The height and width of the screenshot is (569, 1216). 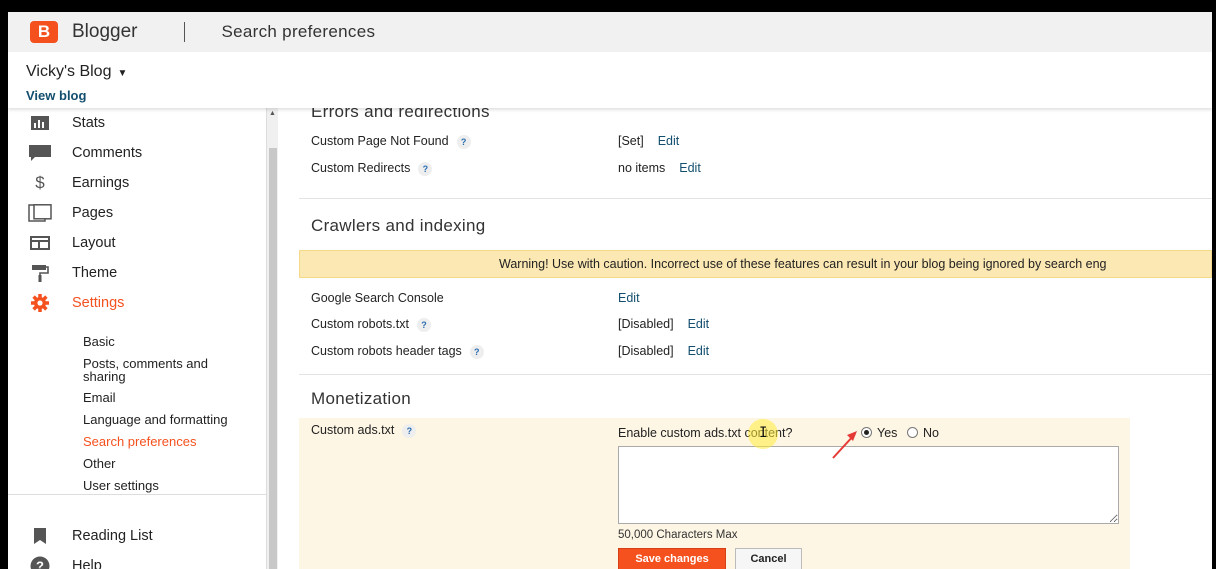 What do you see at coordinates (139, 441) in the screenshot?
I see `settings-sub-search-preferences: Search preferences` at bounding box center [139, 441].